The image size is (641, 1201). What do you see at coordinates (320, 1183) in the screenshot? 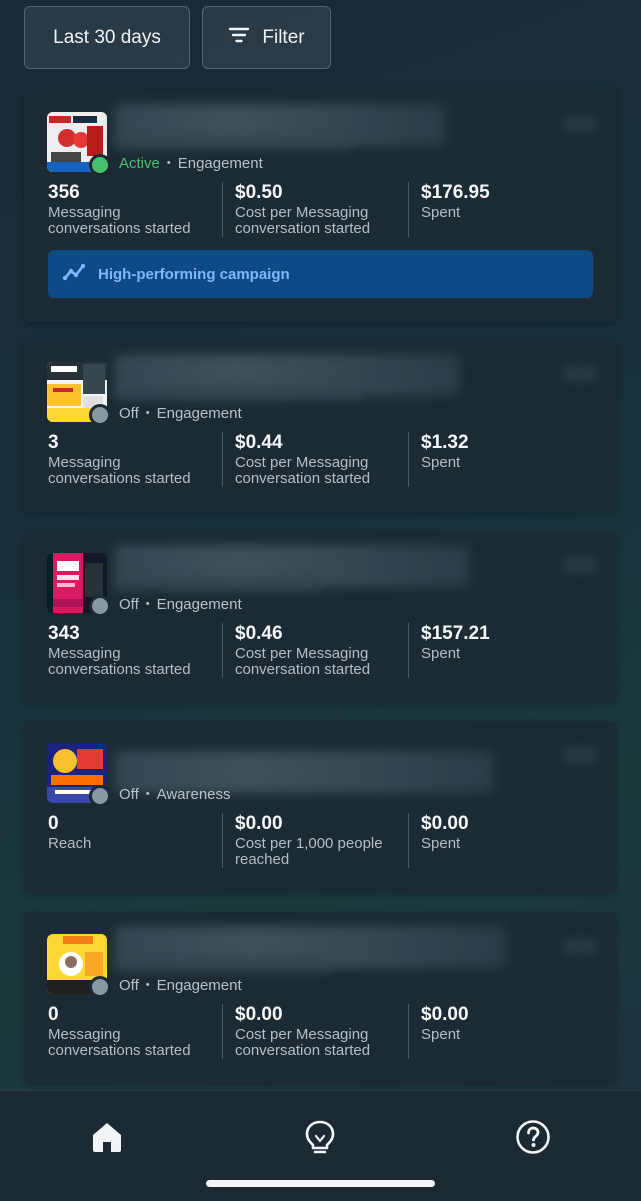
I see `home-indicator` at bounding box center [320, 1183].